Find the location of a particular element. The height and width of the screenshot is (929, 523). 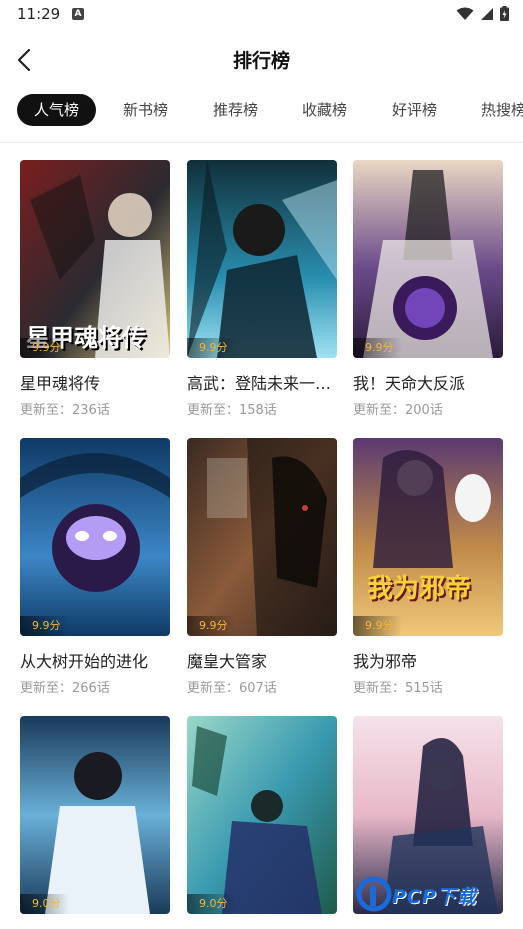

system-icons is located at coordinates (482, 13).